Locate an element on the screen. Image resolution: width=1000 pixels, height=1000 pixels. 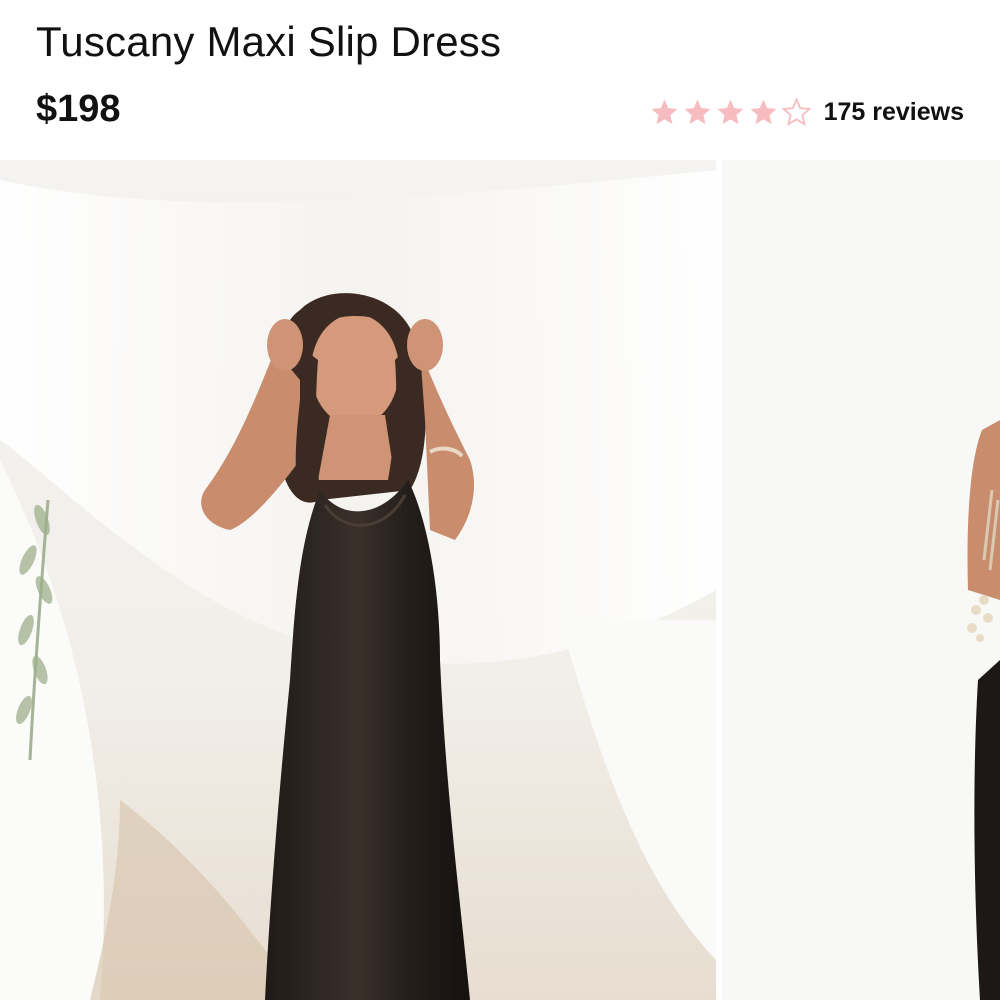
product-title: Tuscany Maxi Slip Dress is located at coordinates (269, 41).